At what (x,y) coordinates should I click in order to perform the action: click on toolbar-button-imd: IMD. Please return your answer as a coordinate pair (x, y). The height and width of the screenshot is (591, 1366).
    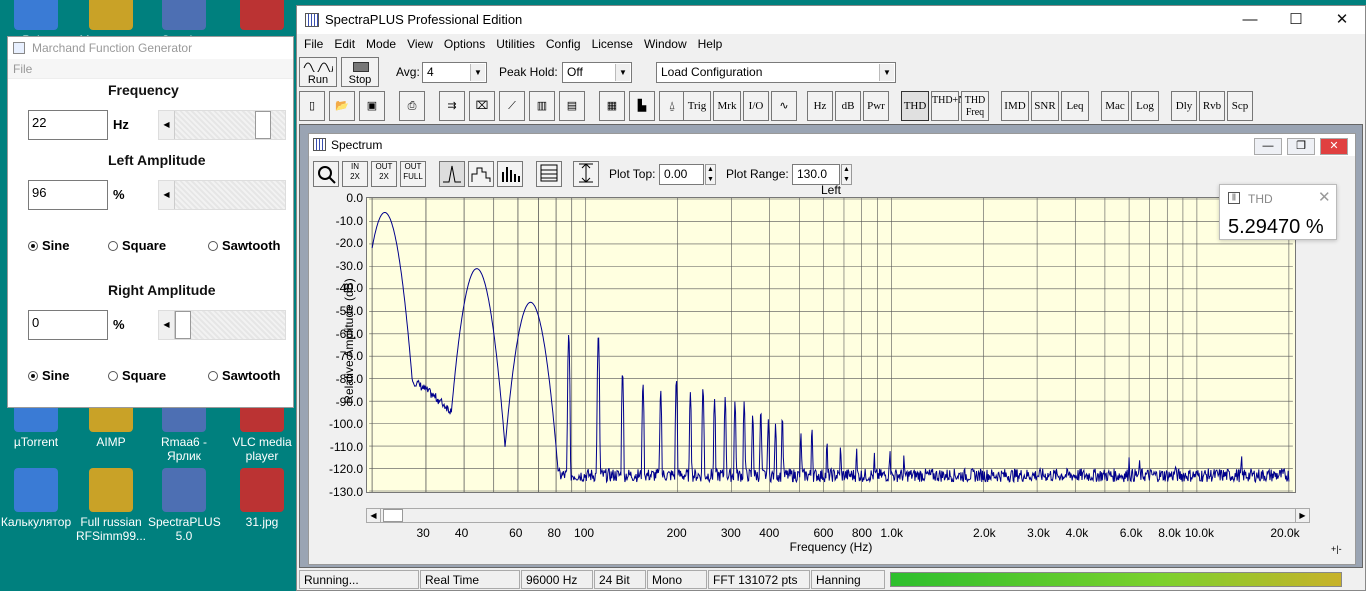
    Looking at the image, I should click on (1015, 106).